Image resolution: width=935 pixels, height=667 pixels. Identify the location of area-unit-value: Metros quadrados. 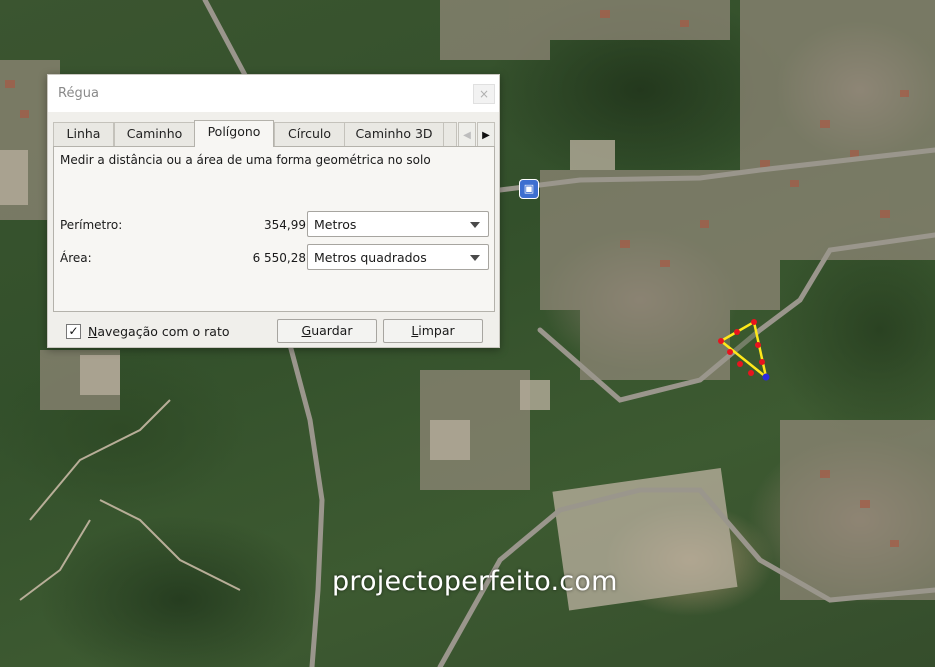
(370, 257).